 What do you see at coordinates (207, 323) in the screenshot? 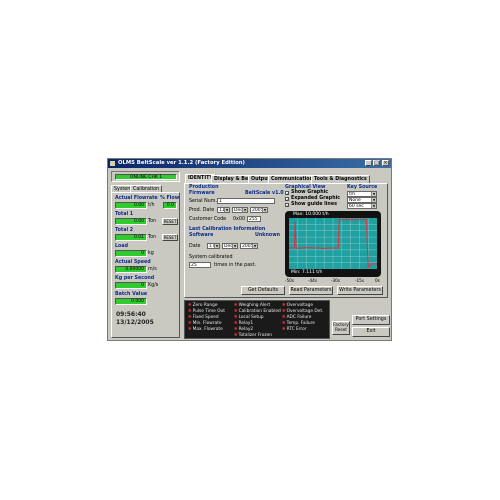
I see `alarm-label: Min. Flowrate` at bounding box center [207, 323].